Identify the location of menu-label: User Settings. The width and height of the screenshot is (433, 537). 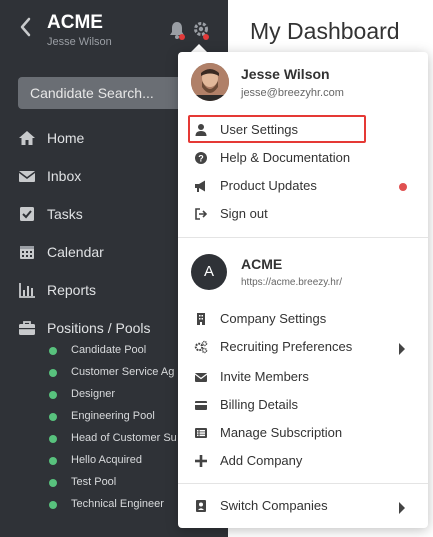
(259, 129).